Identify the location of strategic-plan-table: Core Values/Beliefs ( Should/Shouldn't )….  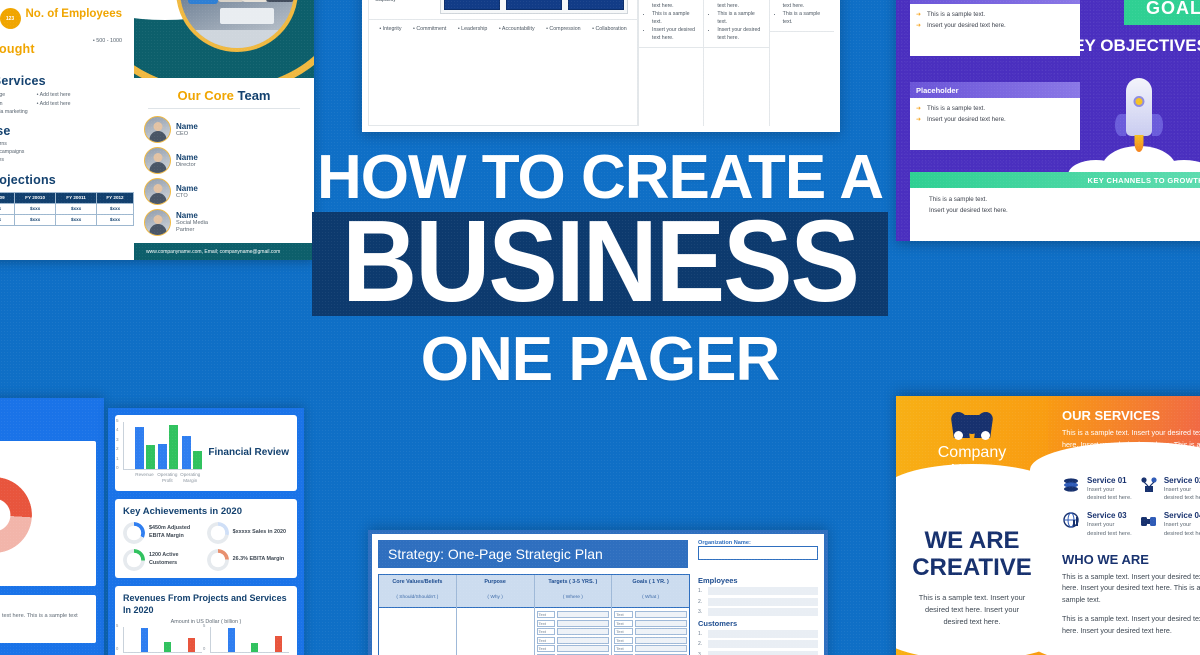
(534, 614).